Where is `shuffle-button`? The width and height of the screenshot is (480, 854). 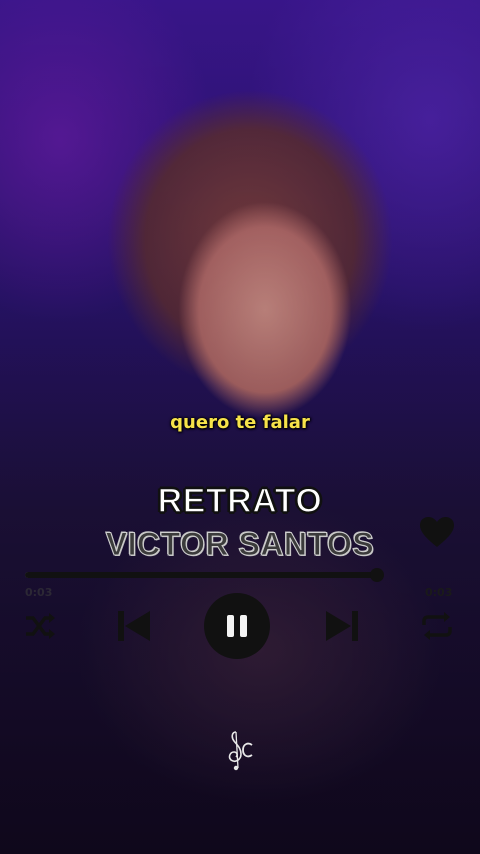 shuffle-button is located at coordinates (40, 626).